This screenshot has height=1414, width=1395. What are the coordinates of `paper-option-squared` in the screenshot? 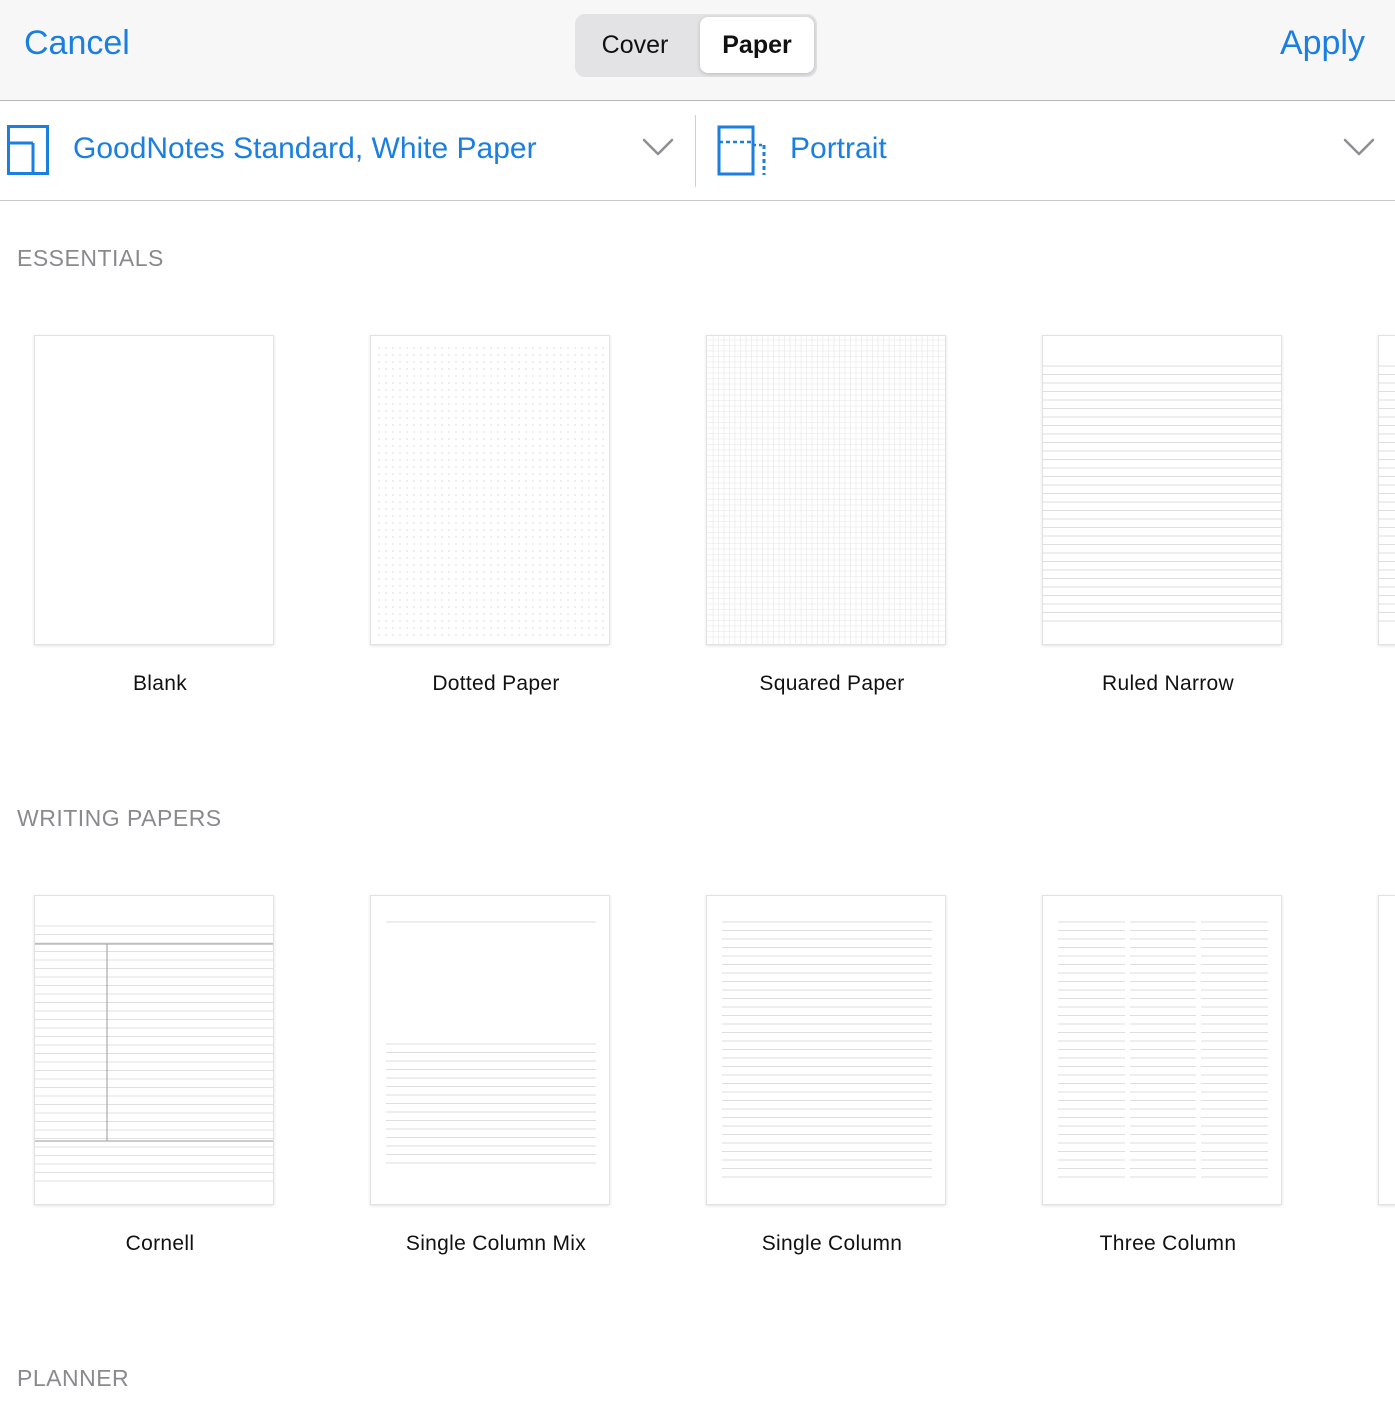 It's located at (826, 490).